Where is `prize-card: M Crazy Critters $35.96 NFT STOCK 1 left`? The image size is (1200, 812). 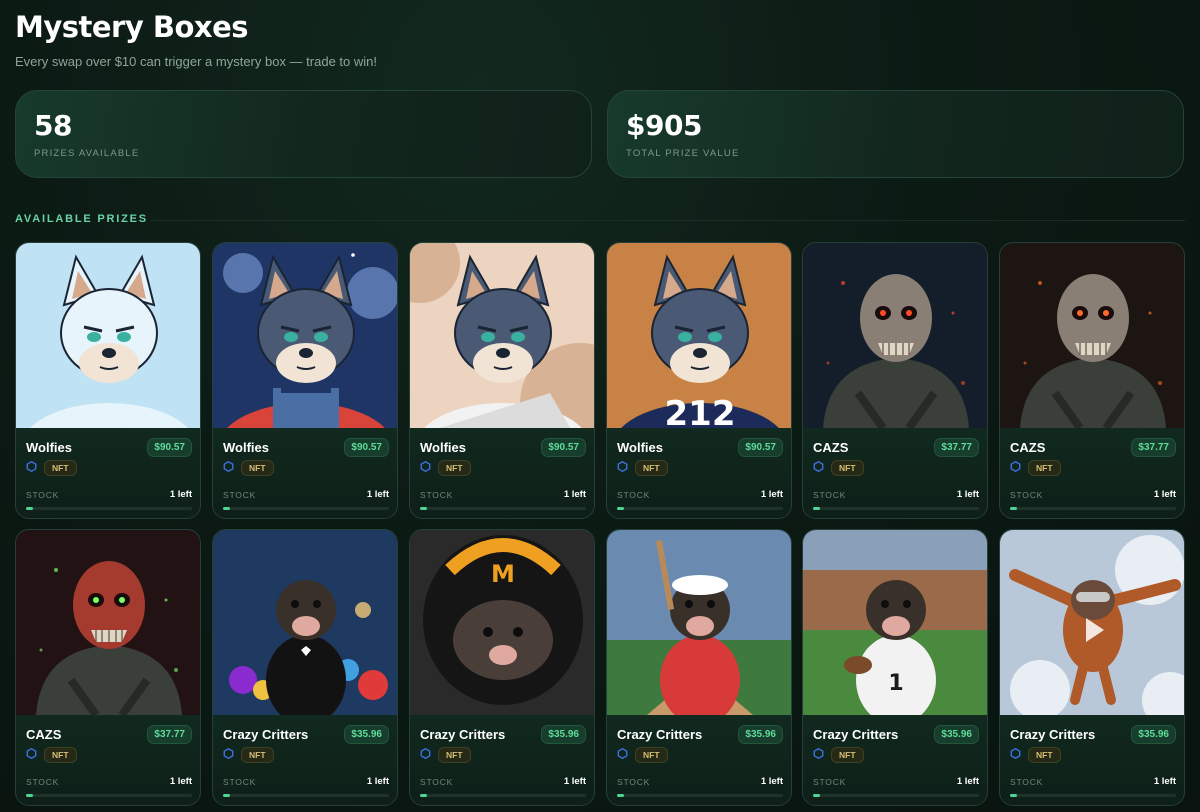
prize-card: M Crazy Critters $35.96 NFT STOCK 1 left is located at coordinates (502, 667).